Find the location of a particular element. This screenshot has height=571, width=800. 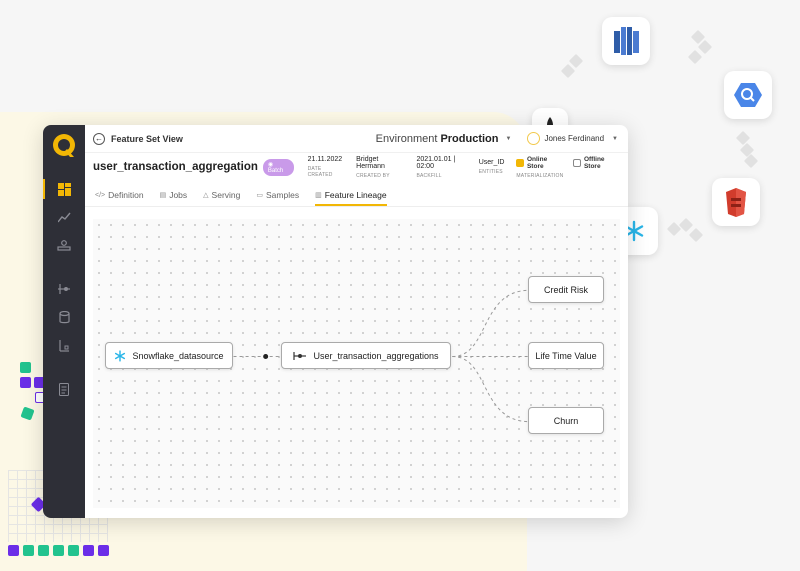

tab-jobs: ▤ Jobs is located at coordinates (174, 198).